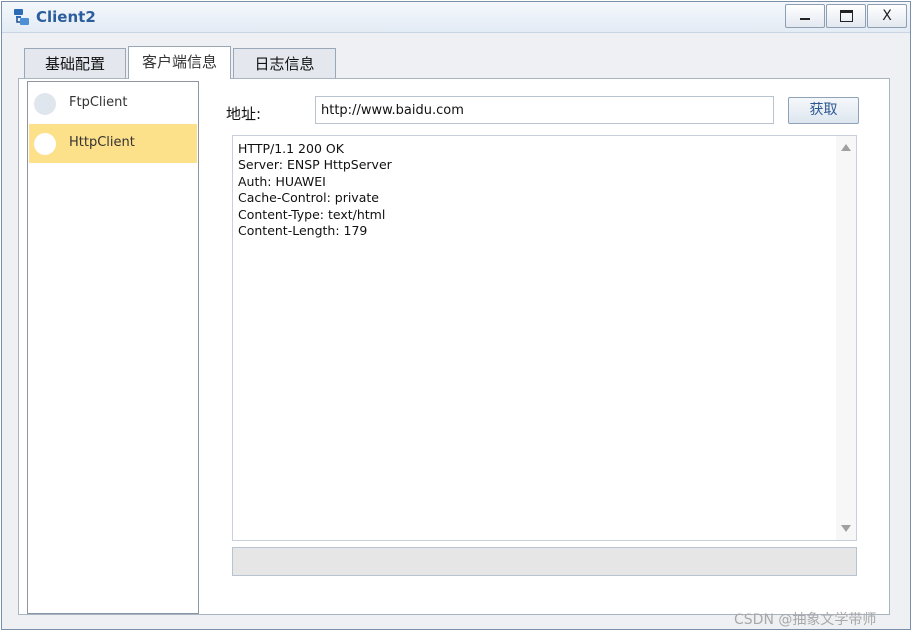 Image resolution: width=914 pixels, height=633 pixels. I want to click on list-item-ftpclient: FtpClient, so click(113, 103).